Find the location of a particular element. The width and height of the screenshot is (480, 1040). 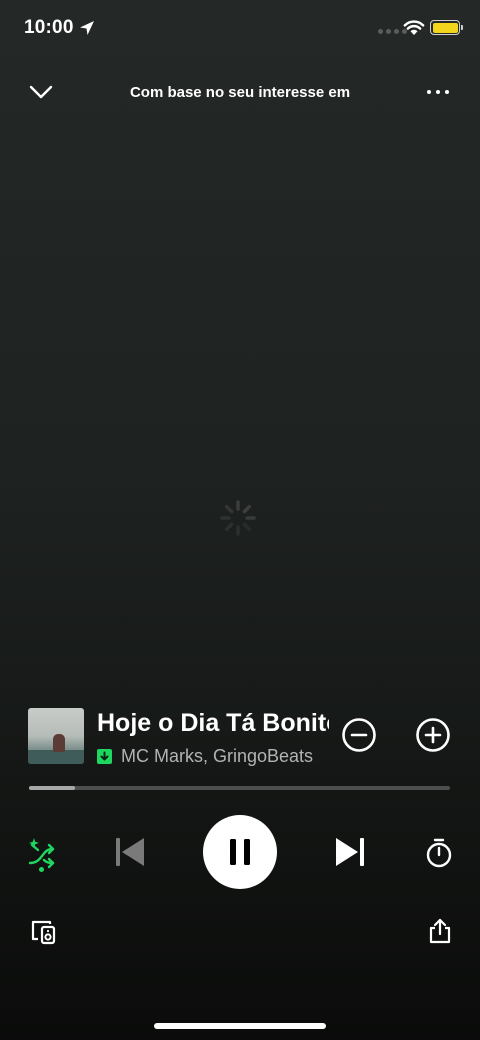

devices-icon is located at coordinates (44, 932).